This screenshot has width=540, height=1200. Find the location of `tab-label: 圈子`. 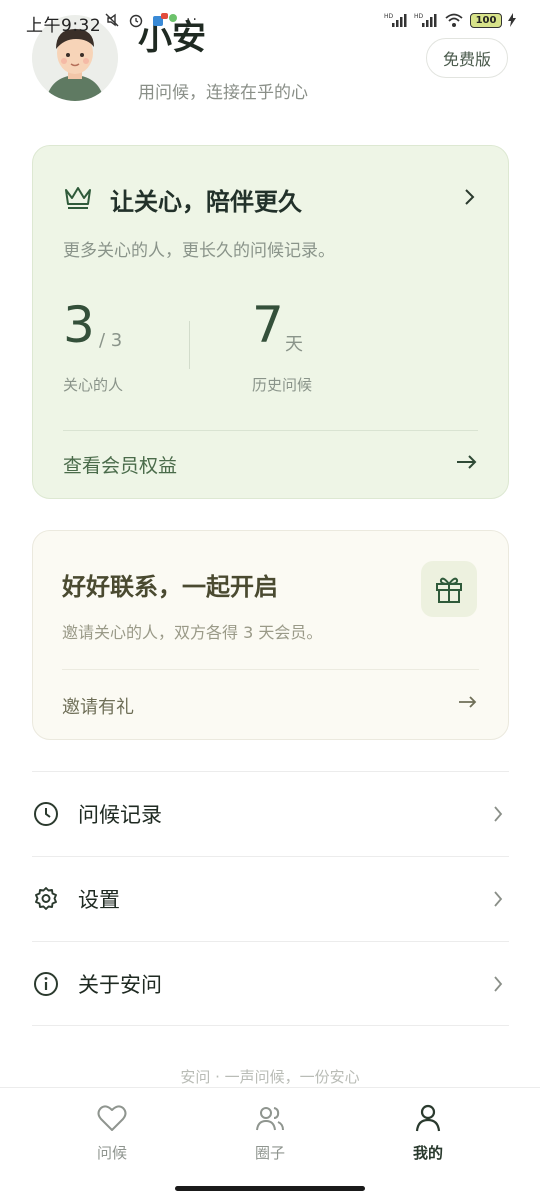

tab-label: 圈子 is located at coordinates (269, 1153).